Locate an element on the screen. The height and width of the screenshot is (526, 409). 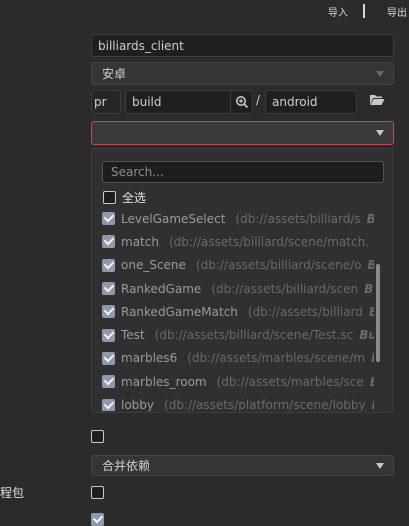
platform-value: 安卓 is located at coordinates (114, 74).